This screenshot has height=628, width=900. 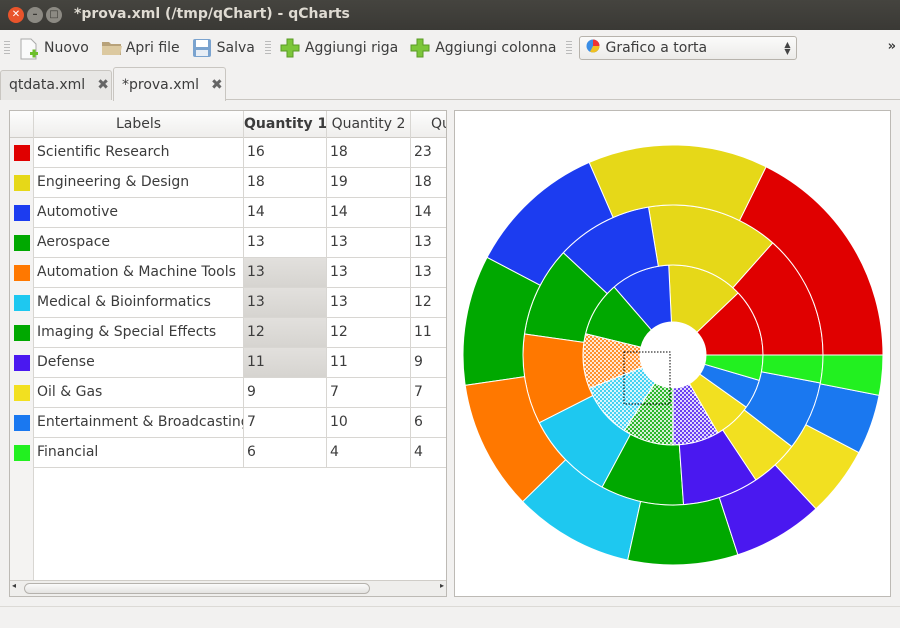 What do you see at coordinates (16, 15) in the screenshot?
I see `close-window-button: ✕` at bounding box center [16, 15].